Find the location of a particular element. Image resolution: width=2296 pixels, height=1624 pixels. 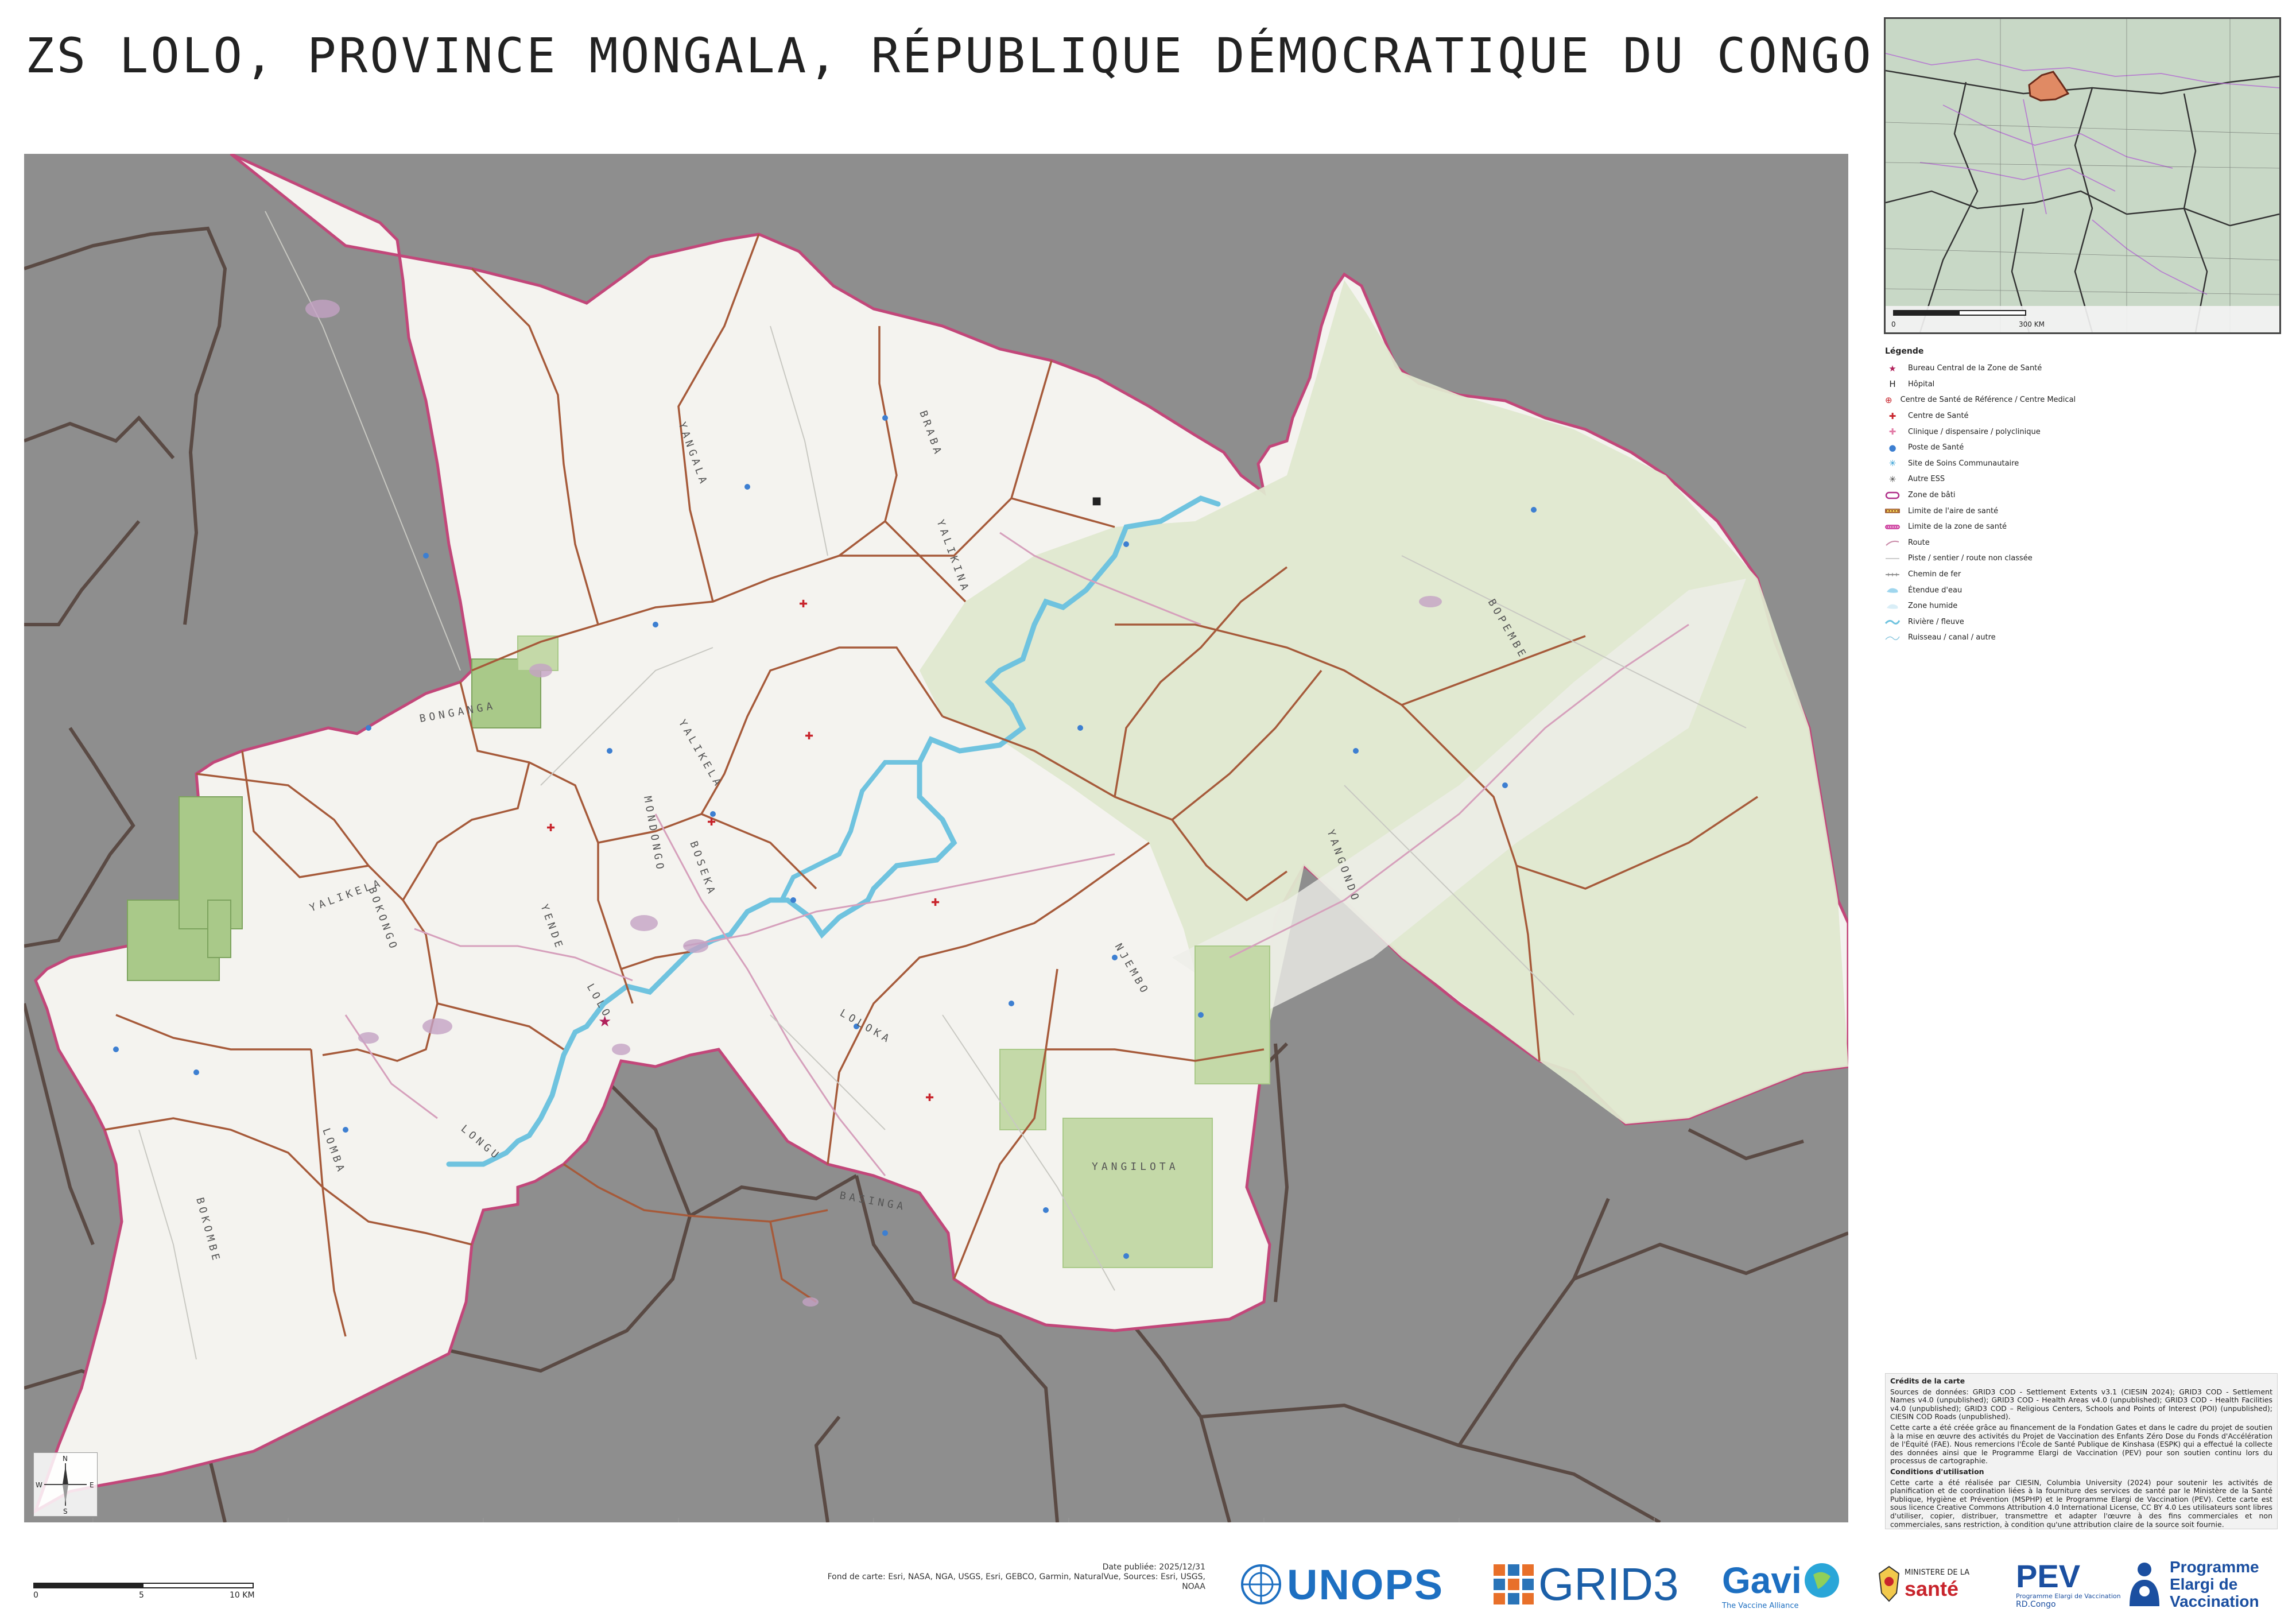

area-label: YANGILOTA is located at coordinates (1135, 1167).